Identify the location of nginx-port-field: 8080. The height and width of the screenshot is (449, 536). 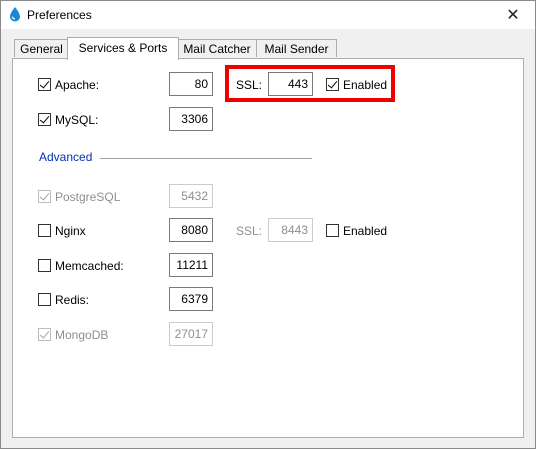
(191, 230).